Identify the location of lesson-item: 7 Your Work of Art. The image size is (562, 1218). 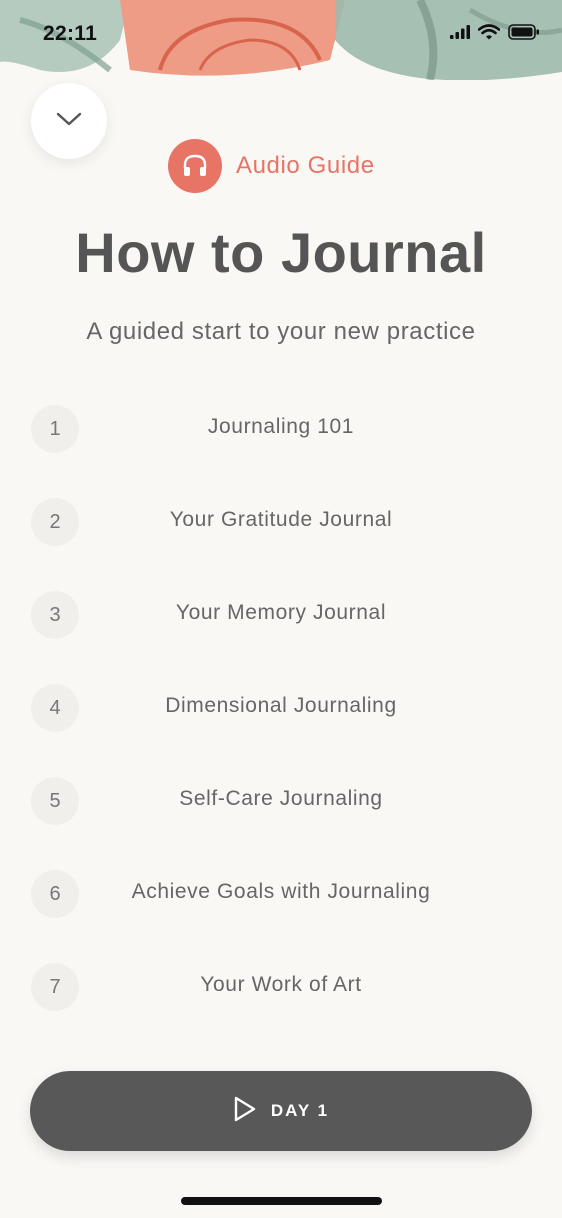
(281, 988).